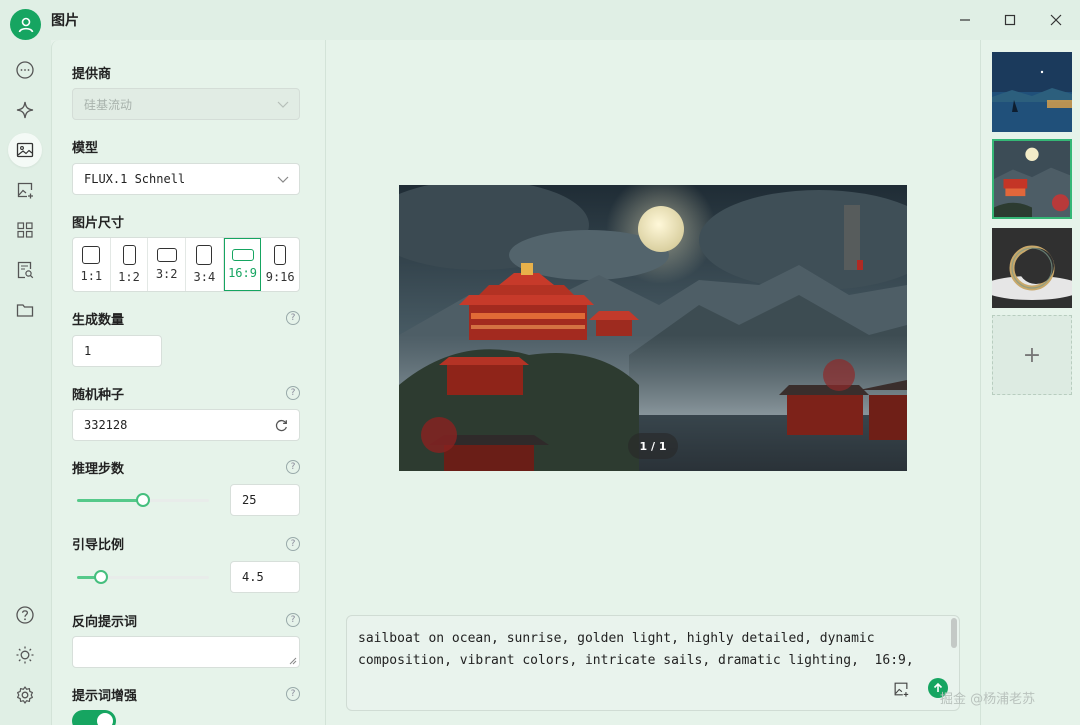 This screenshot has width=1080, height=725. Describe the element at coordinates (108, 104) in the screenshot. I see `provider-value: 硅基流动` at that location.